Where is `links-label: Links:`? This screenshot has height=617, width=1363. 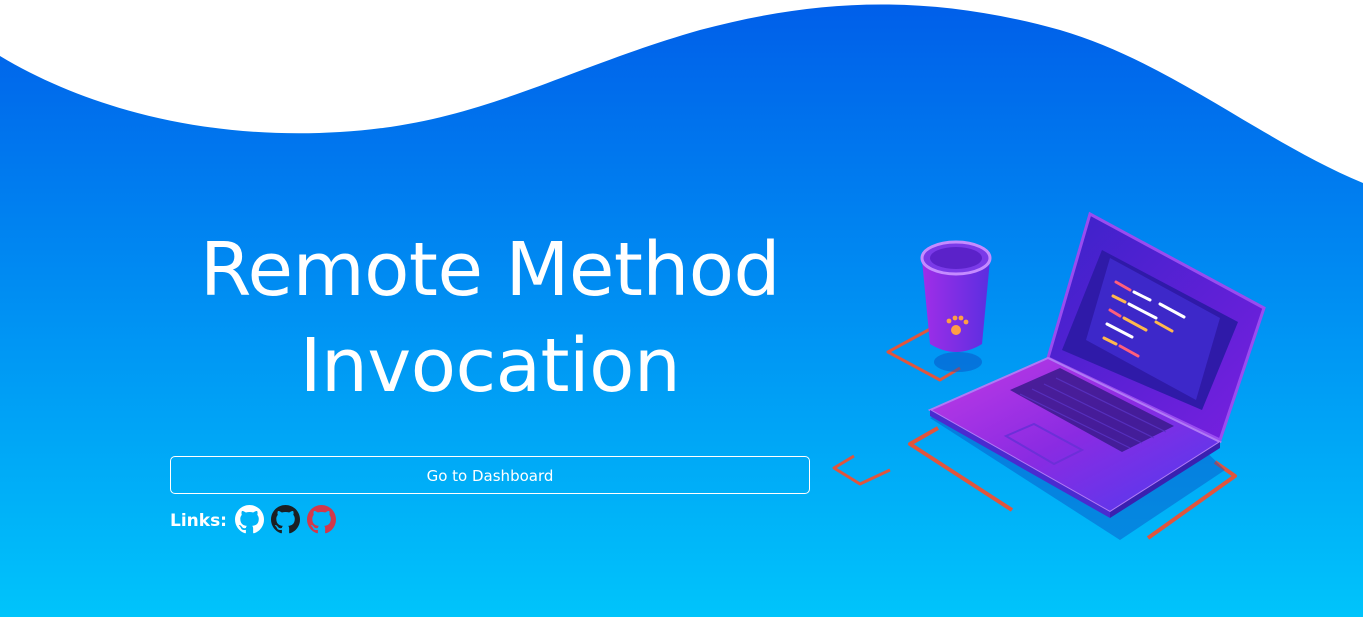 links-label: Links: is located at coordinates (198, 521).